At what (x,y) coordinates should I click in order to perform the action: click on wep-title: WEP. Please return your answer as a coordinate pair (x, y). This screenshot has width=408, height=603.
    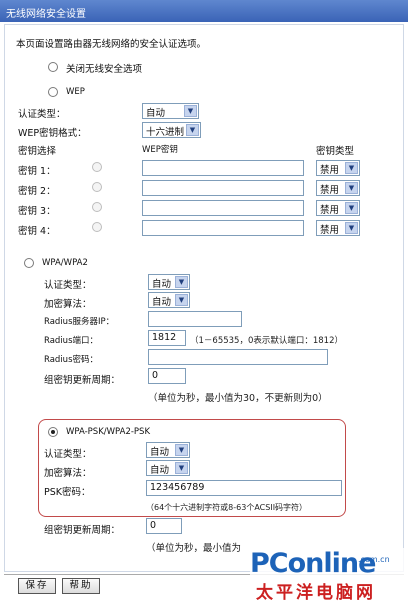
    Looking at the image, I should click on (75, 92).